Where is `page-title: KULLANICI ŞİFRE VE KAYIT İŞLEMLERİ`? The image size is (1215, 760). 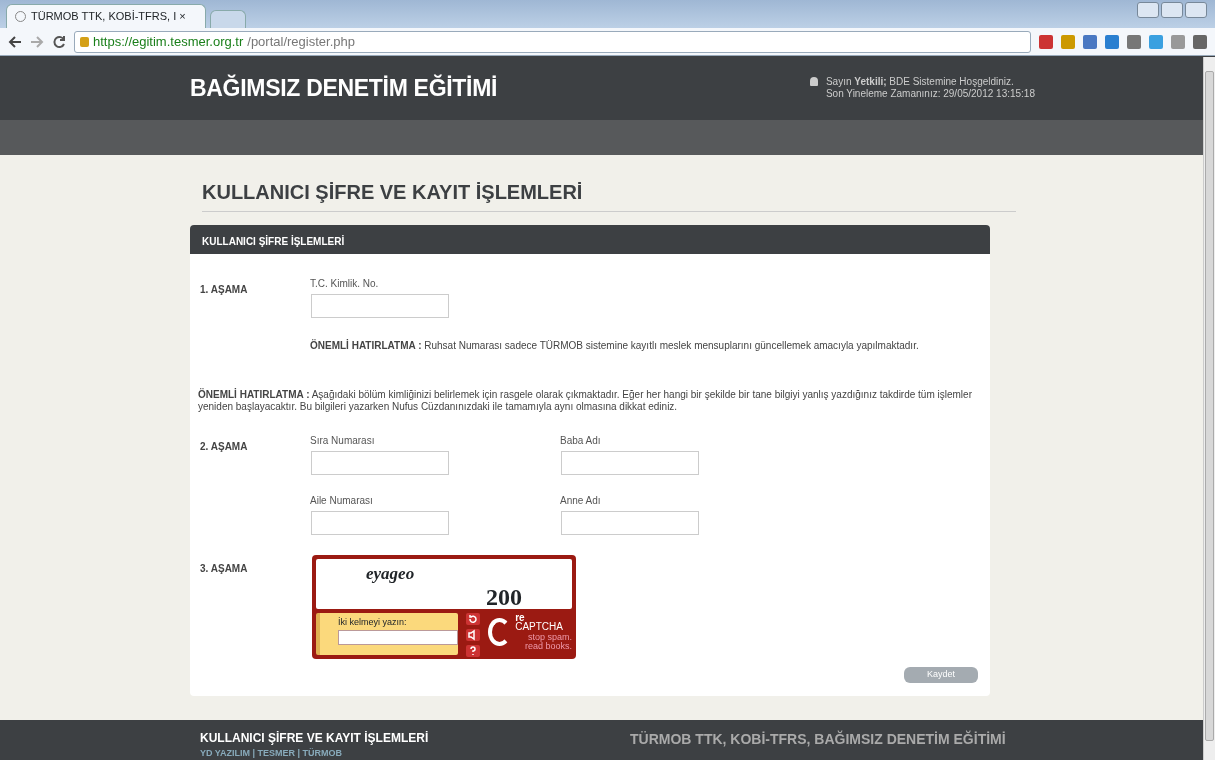
page-title: KULLANICI ŞİFRE VE KAYIT İŞLEMLERİ is located at coordinates (609, 194).